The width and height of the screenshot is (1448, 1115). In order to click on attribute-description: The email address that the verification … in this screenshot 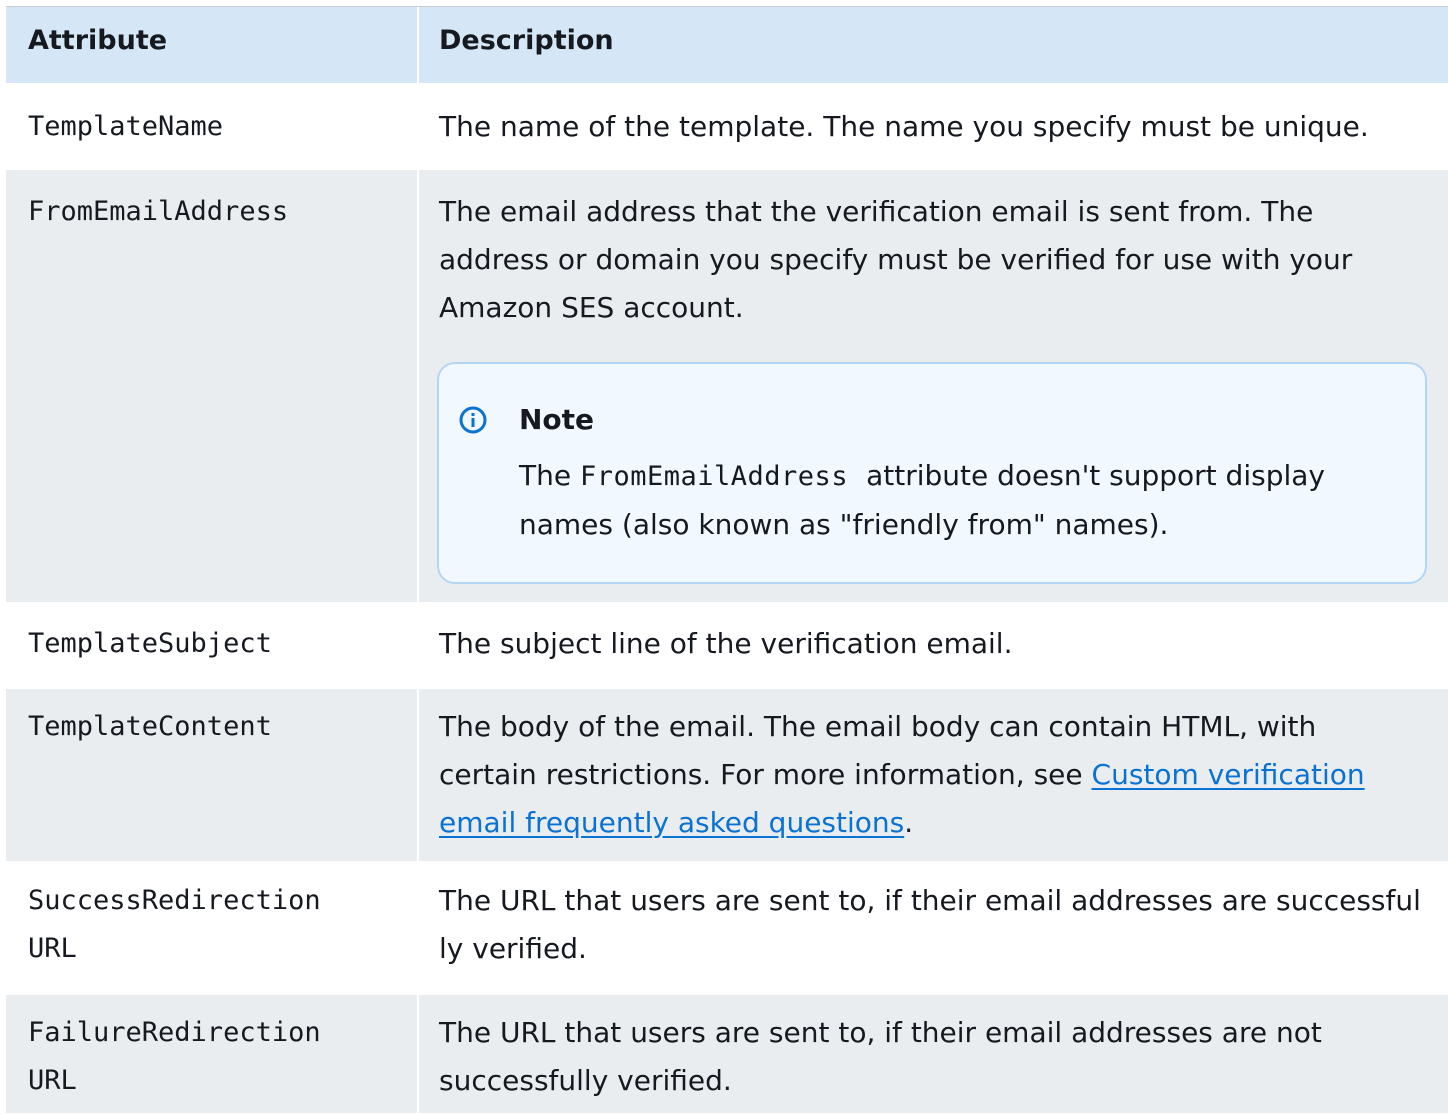, I will do `click(896, 259)`.